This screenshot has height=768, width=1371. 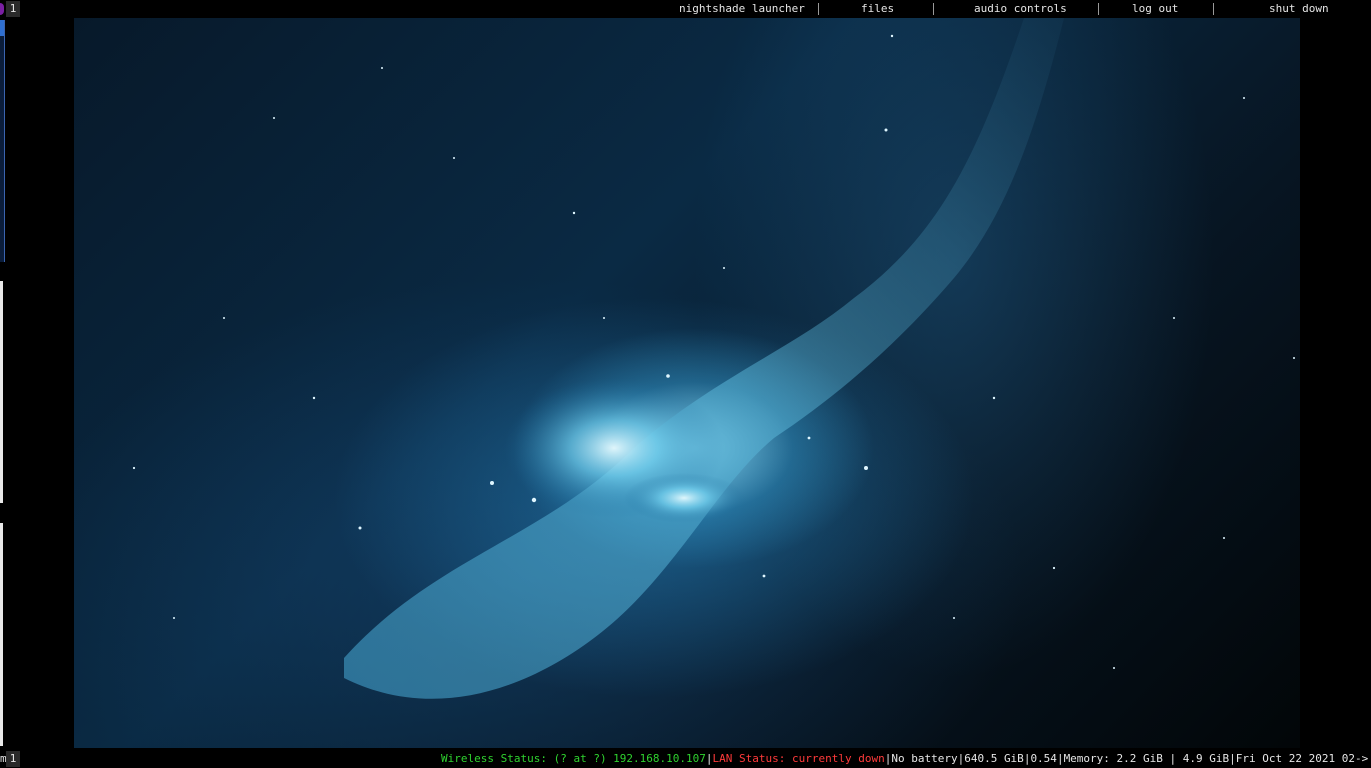 What do you see at coordinates (798, 758) in the screenshot?
I see `lan-status: LAN Status: currently down` at bounding box center [798, 758].